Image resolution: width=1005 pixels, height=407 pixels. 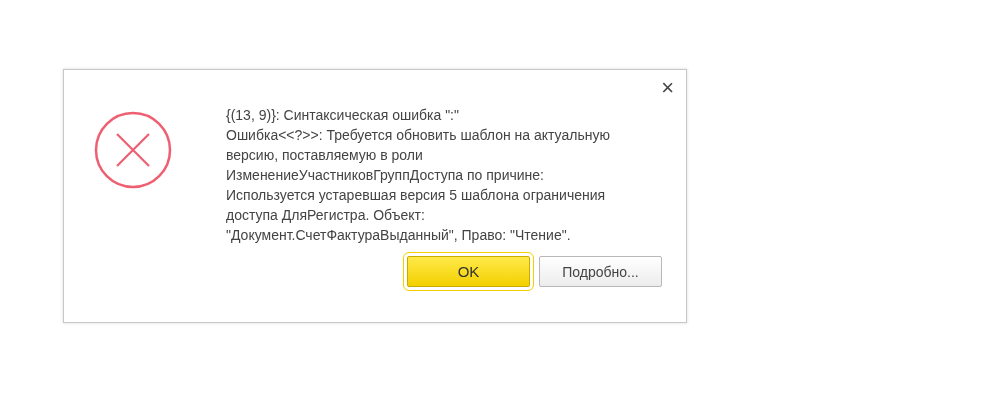 I want to click on message-line: версию, поставляемую в роли, so click(x=325, y=155).